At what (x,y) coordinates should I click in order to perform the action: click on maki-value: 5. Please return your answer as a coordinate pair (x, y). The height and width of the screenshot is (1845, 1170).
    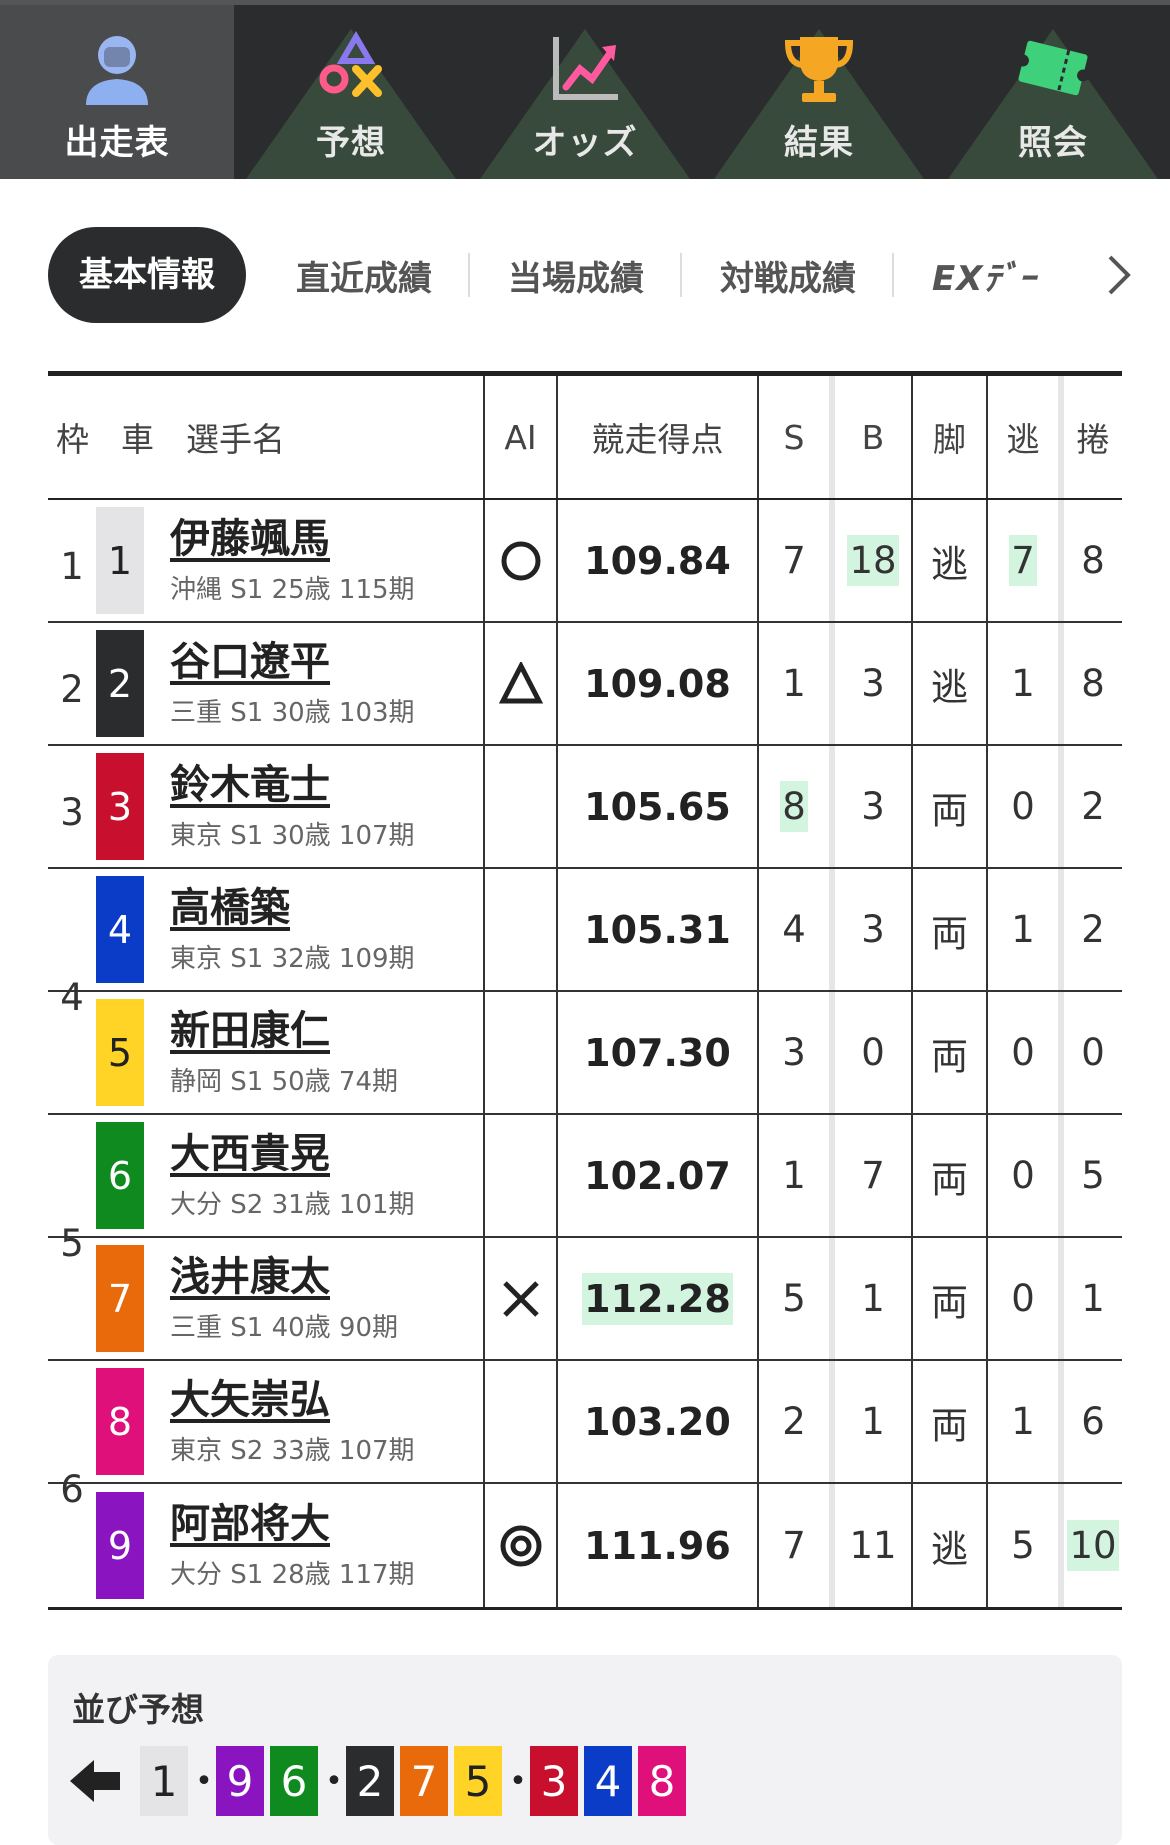
    Looking at the image, I should click on (1093, 1175).